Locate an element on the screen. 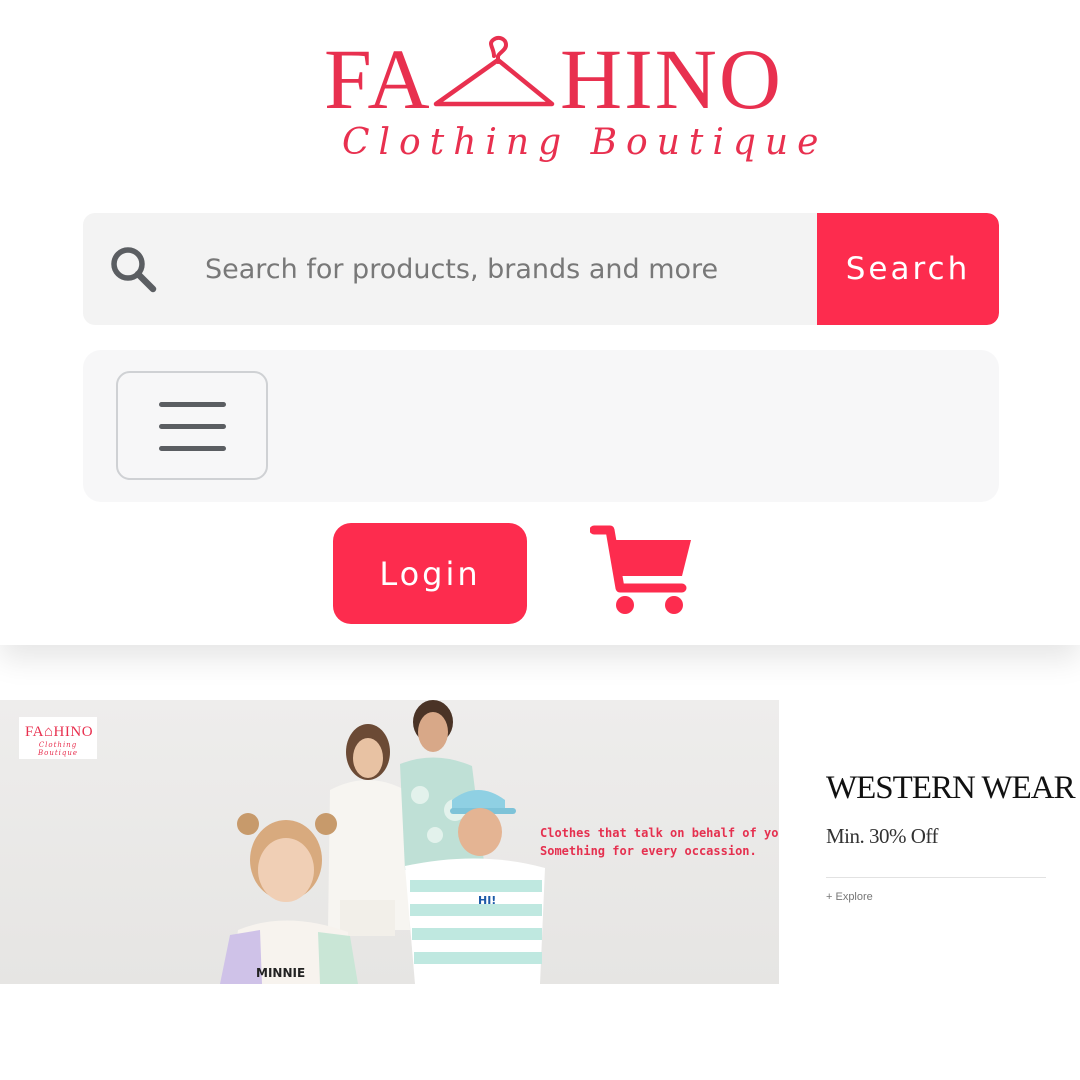 The image size is (1080, 1080). brand-logo: FA HINO Clothing Boutique is located at coordinates (574, 102).